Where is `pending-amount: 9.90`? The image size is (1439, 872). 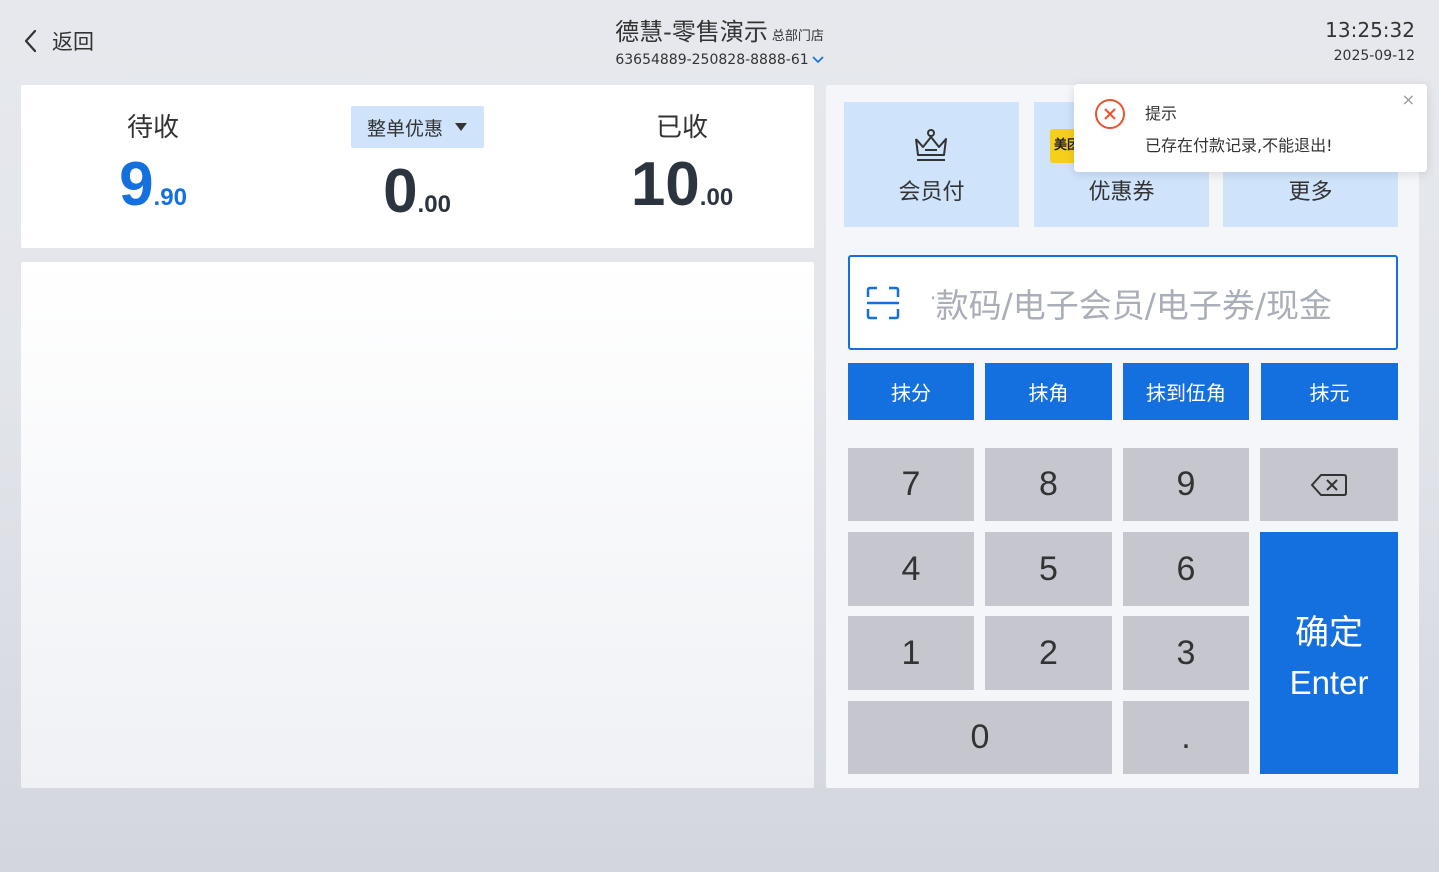
pending-amount: 9.90 is located at coordinates (153, 184).